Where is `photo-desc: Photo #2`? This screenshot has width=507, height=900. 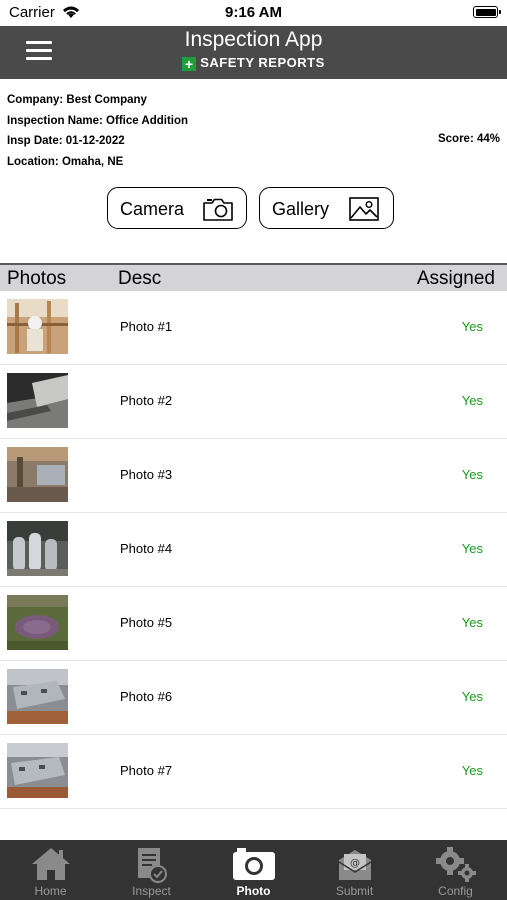
photo-desc: Photo #2 is located at coordinates (146, 400).